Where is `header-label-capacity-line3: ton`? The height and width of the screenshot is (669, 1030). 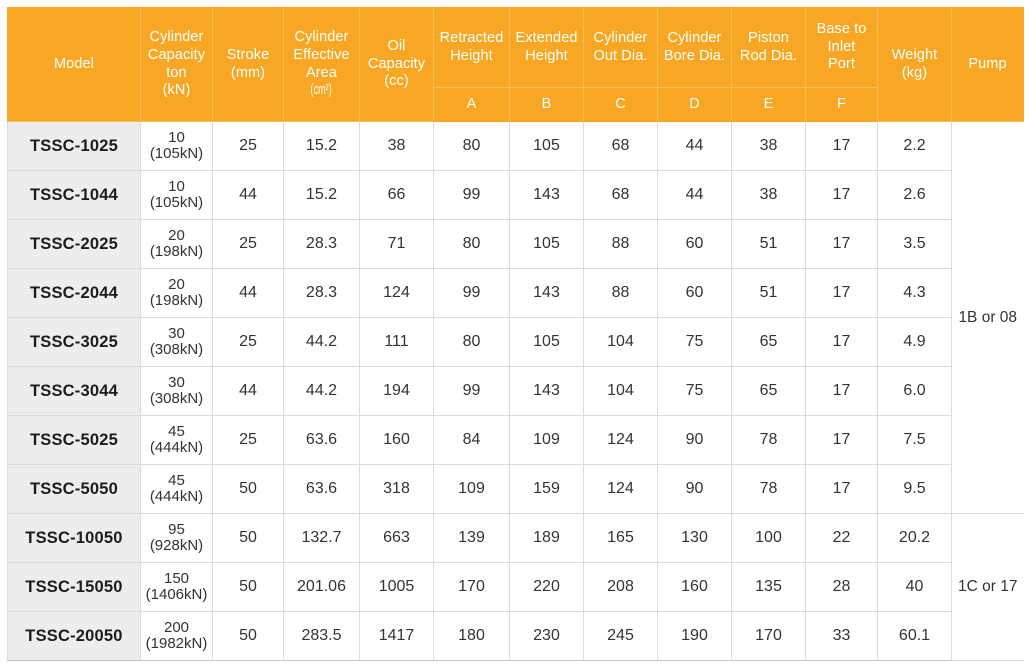 header-label-capacity-line3: ton is located at coordinates (176, 72).